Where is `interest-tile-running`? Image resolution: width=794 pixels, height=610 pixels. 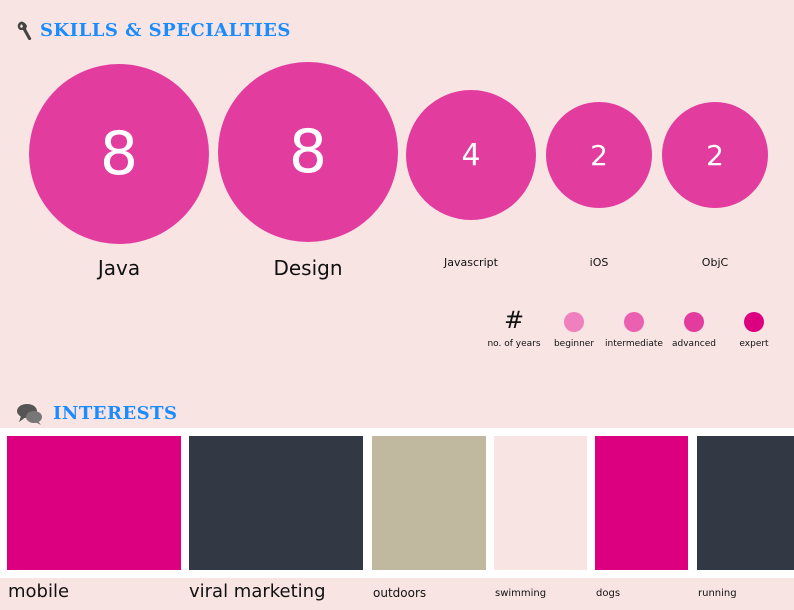
interest-tile-running is located at coordinates (745, 503).